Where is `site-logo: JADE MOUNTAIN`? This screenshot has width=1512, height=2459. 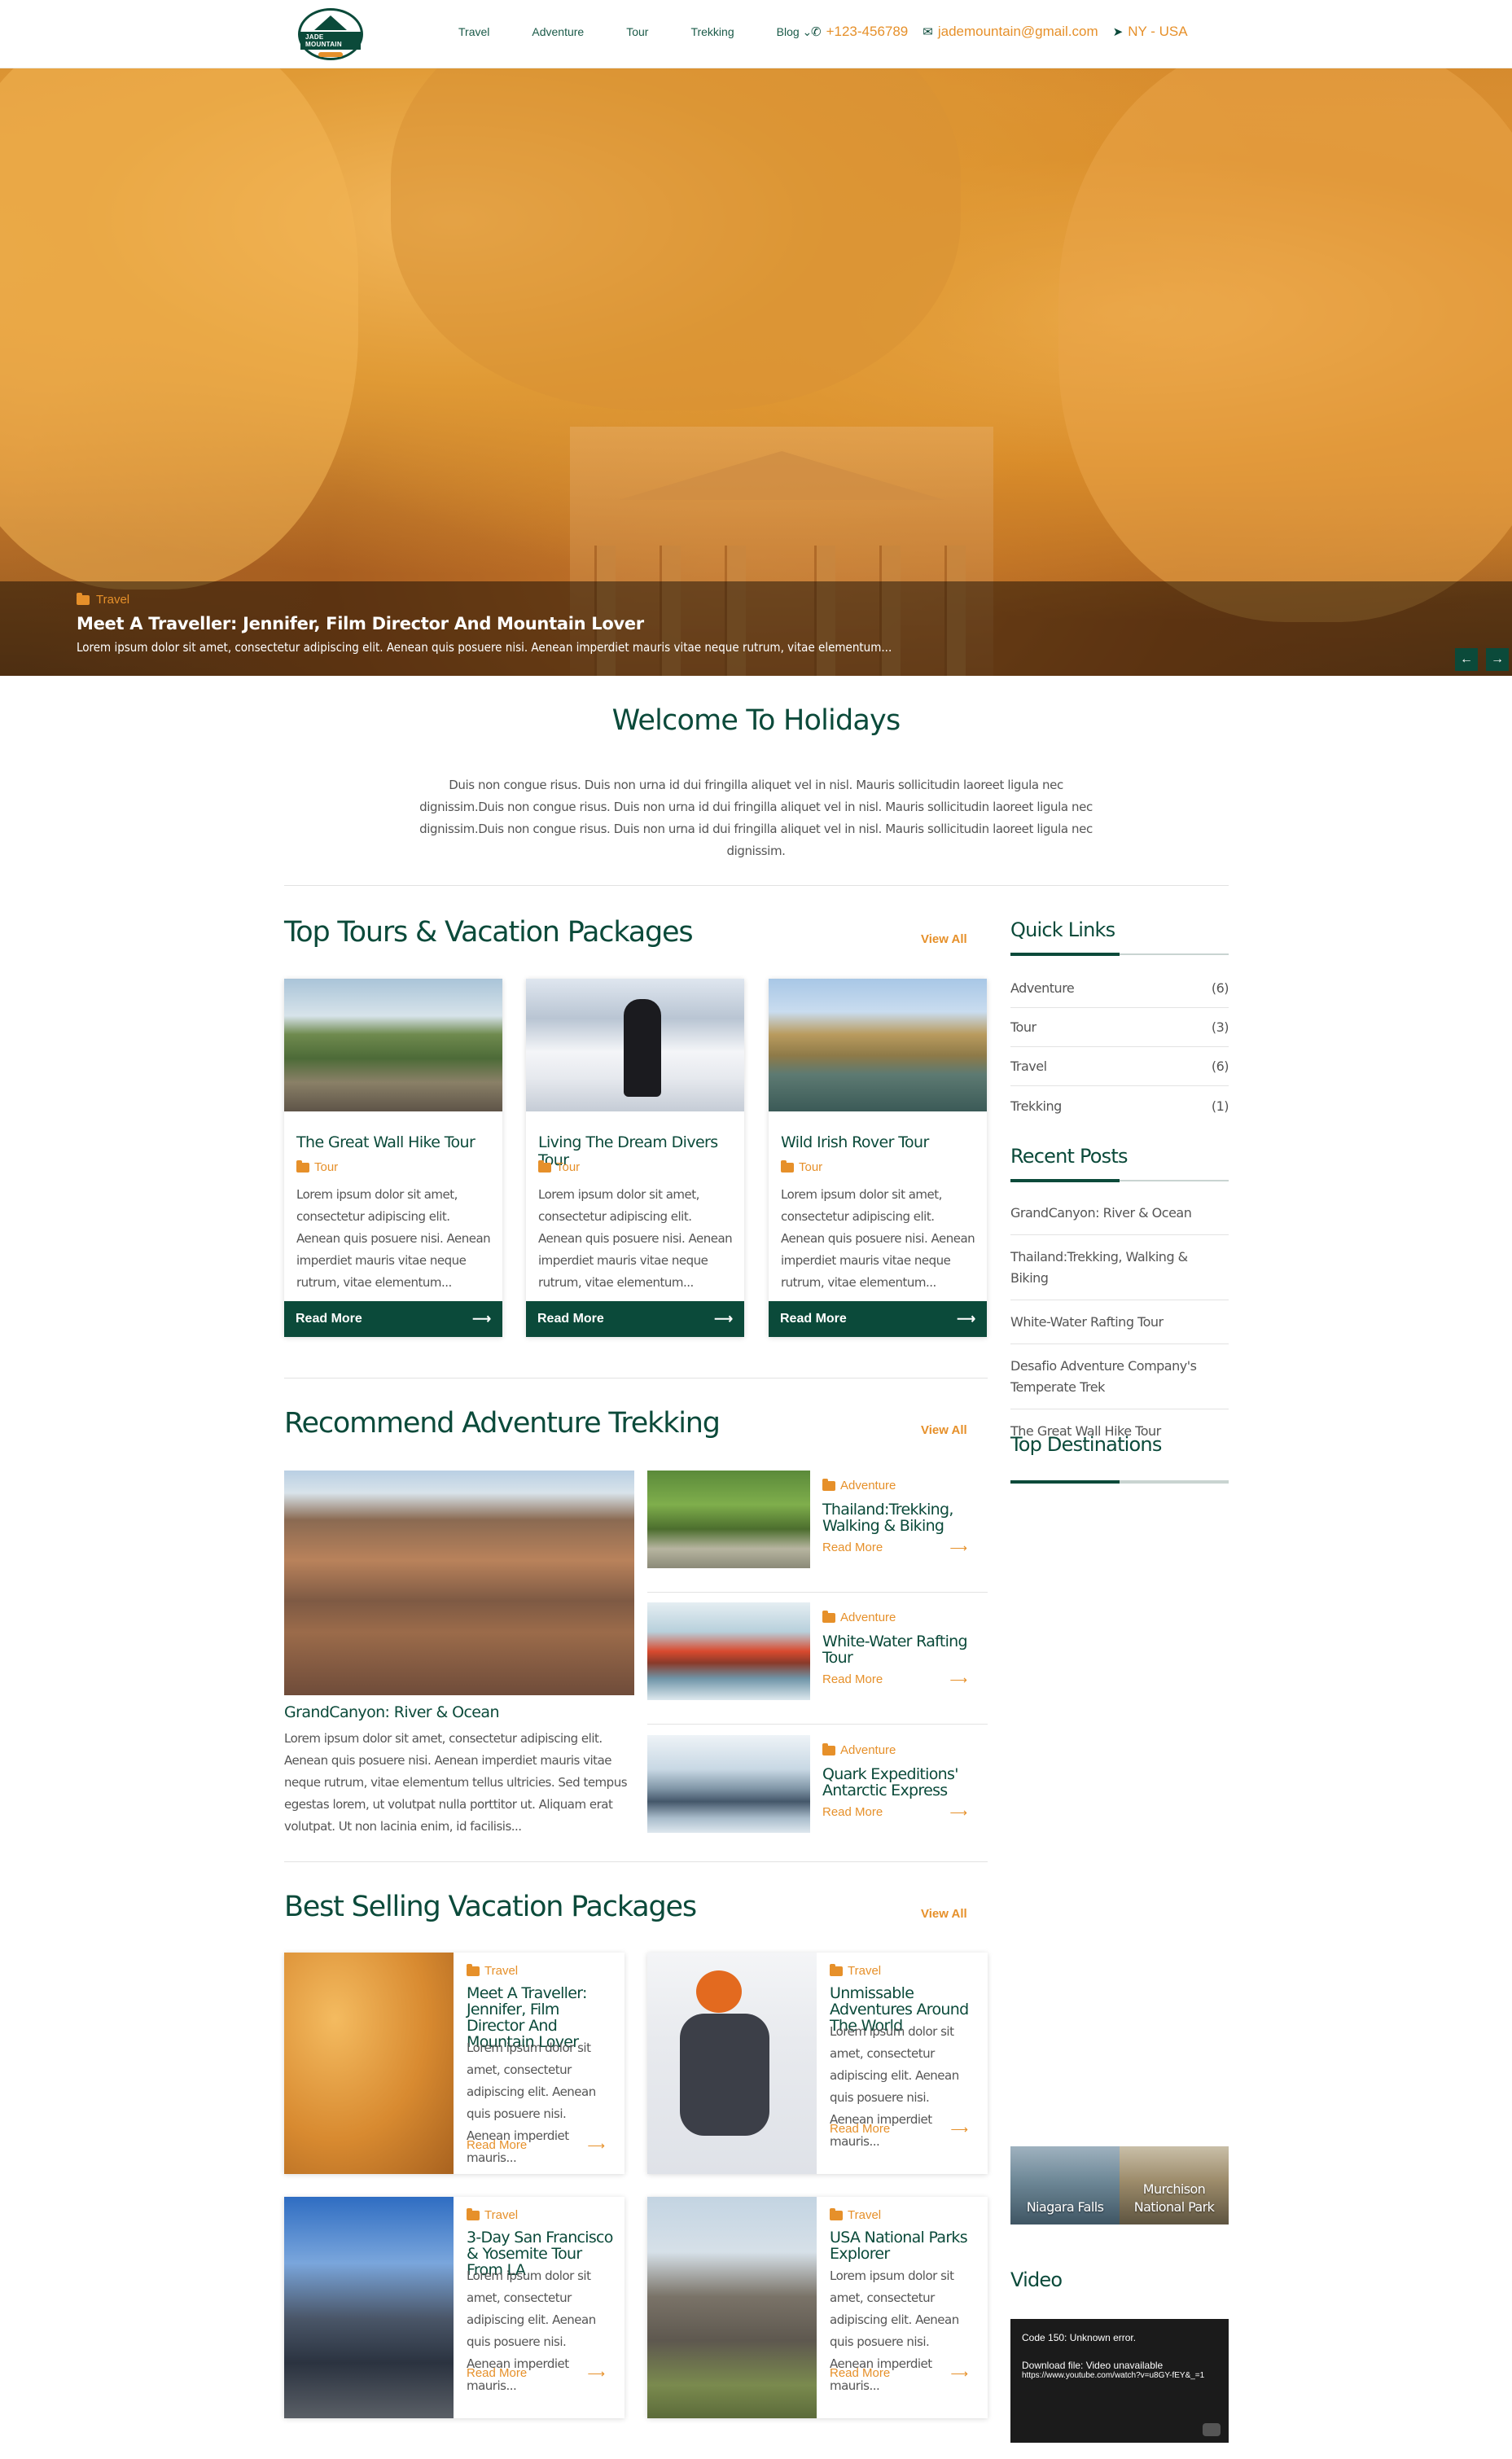 site-logo: JADE MOUNTAIN is located at coordinates (330, 34).